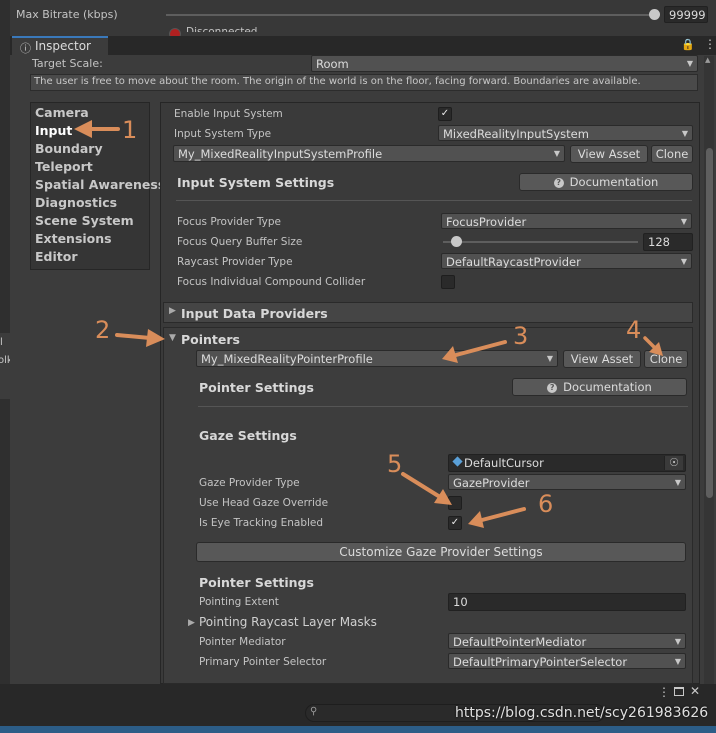 This screenshot has width=716, height=733. Describe the element at coordinates (521, 336) in the screenshot. I see `annotation-number-3: 3` at that location.